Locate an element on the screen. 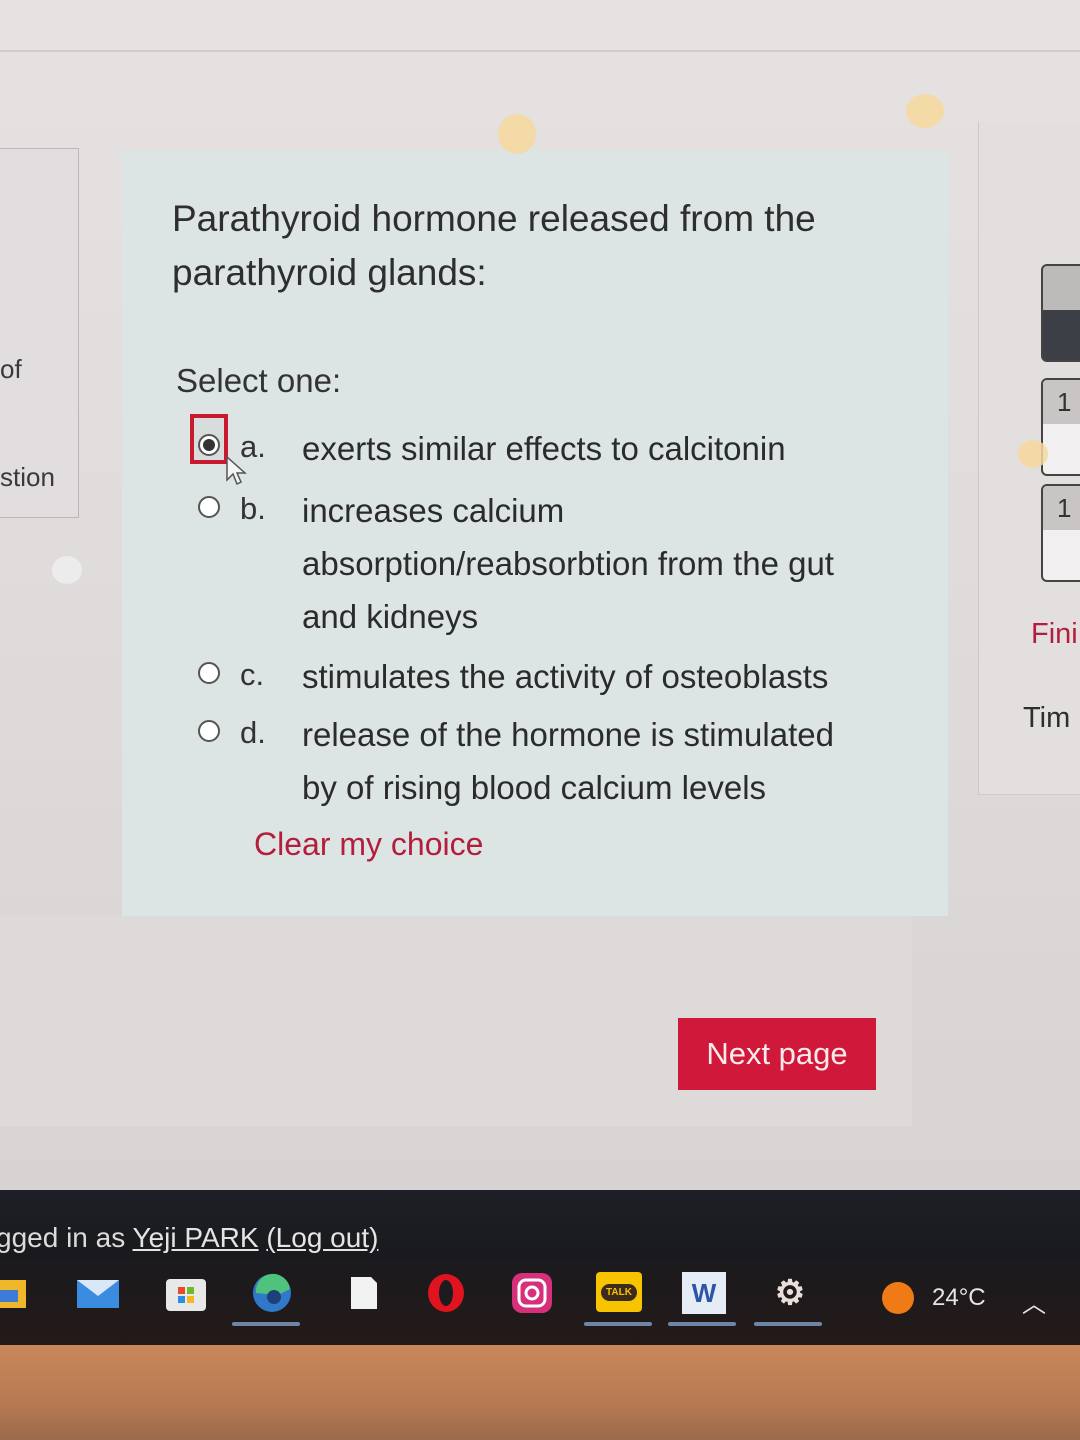  desk-surface is located at coordinates (540, 1392).